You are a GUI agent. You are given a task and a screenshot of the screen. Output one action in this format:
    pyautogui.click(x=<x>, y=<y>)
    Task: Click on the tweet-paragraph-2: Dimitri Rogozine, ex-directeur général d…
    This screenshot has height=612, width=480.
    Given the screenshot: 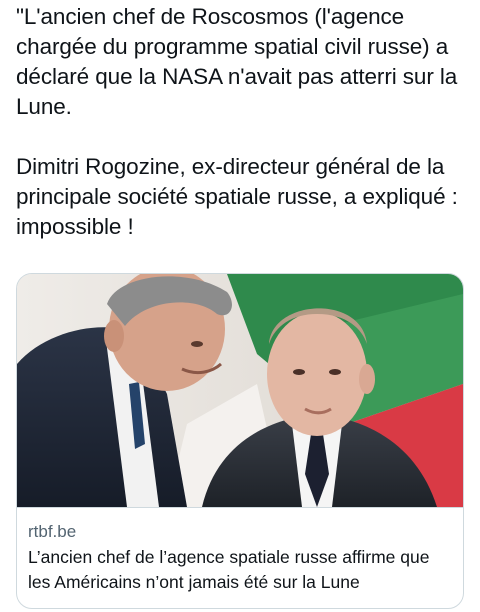 What is the action you would take?
    pyautogui.click(x=237, y=196)
    